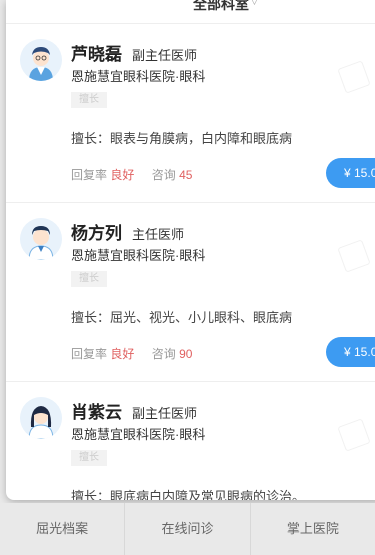 This screenshot has height=555, width=375. What do you see at coordinates (182, 138) in the screenshot?
I see `doctor-skill: 擅长：眼表与角膜病，白内障和眼底病` at bounding box center [182, 138].